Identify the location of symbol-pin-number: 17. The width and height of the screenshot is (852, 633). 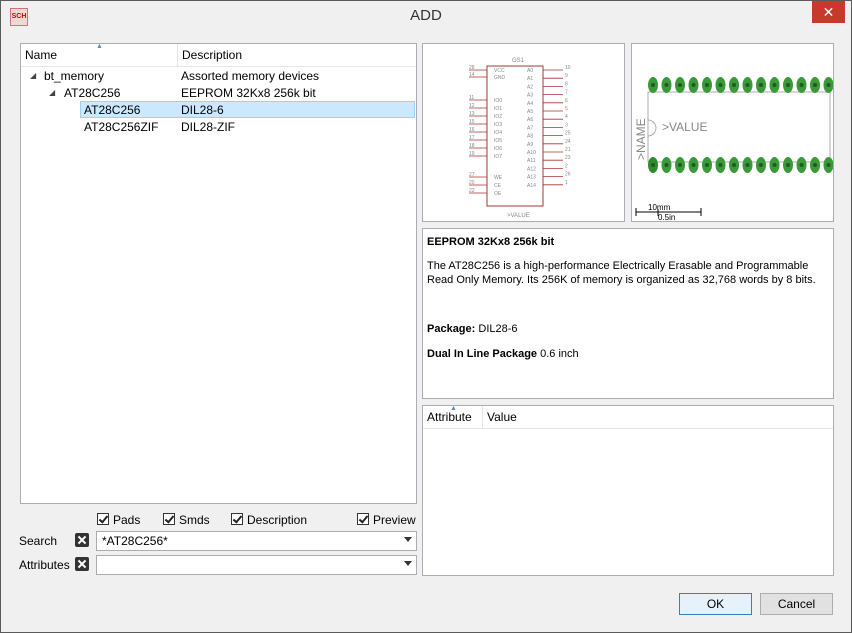
(472, 138).